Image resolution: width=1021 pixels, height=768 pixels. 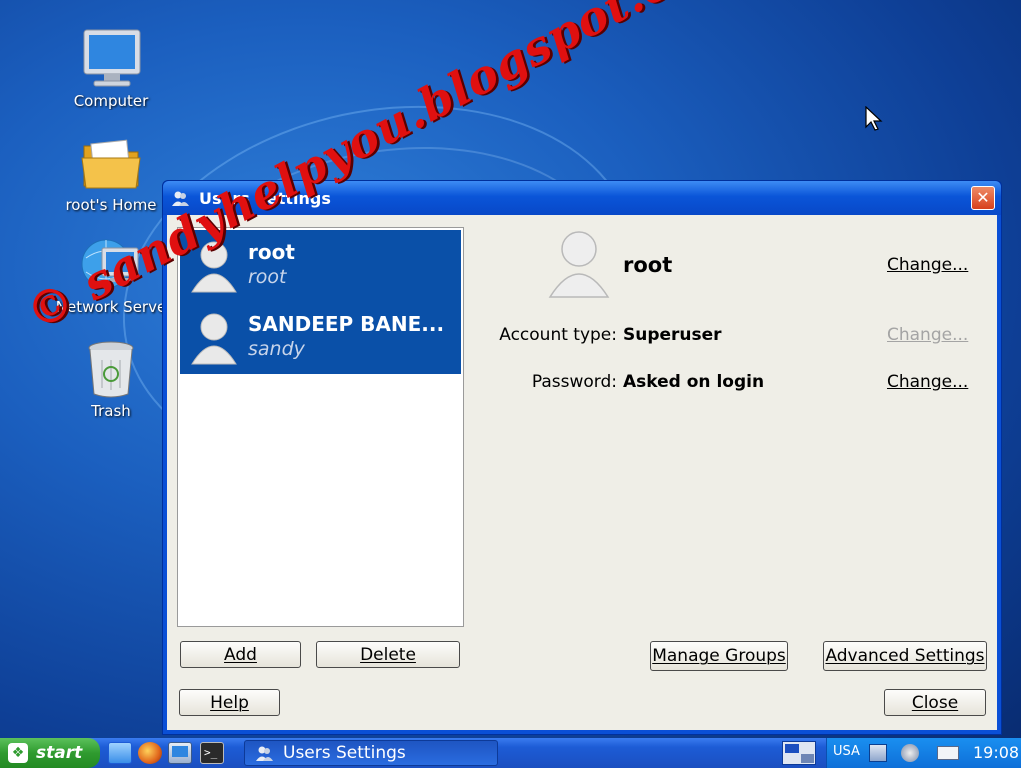 What do you see at coordinates (694, 382) in the screenshot?
I see `password-value: Asked on login` at bounding box center [694, 382].